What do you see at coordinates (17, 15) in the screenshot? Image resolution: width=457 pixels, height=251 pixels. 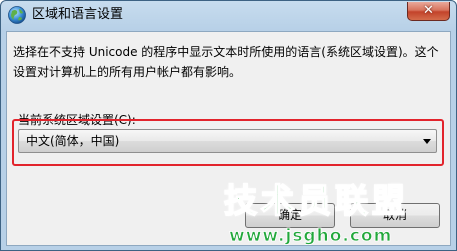 I see `globe-icon` at bounding box center [17, 15].